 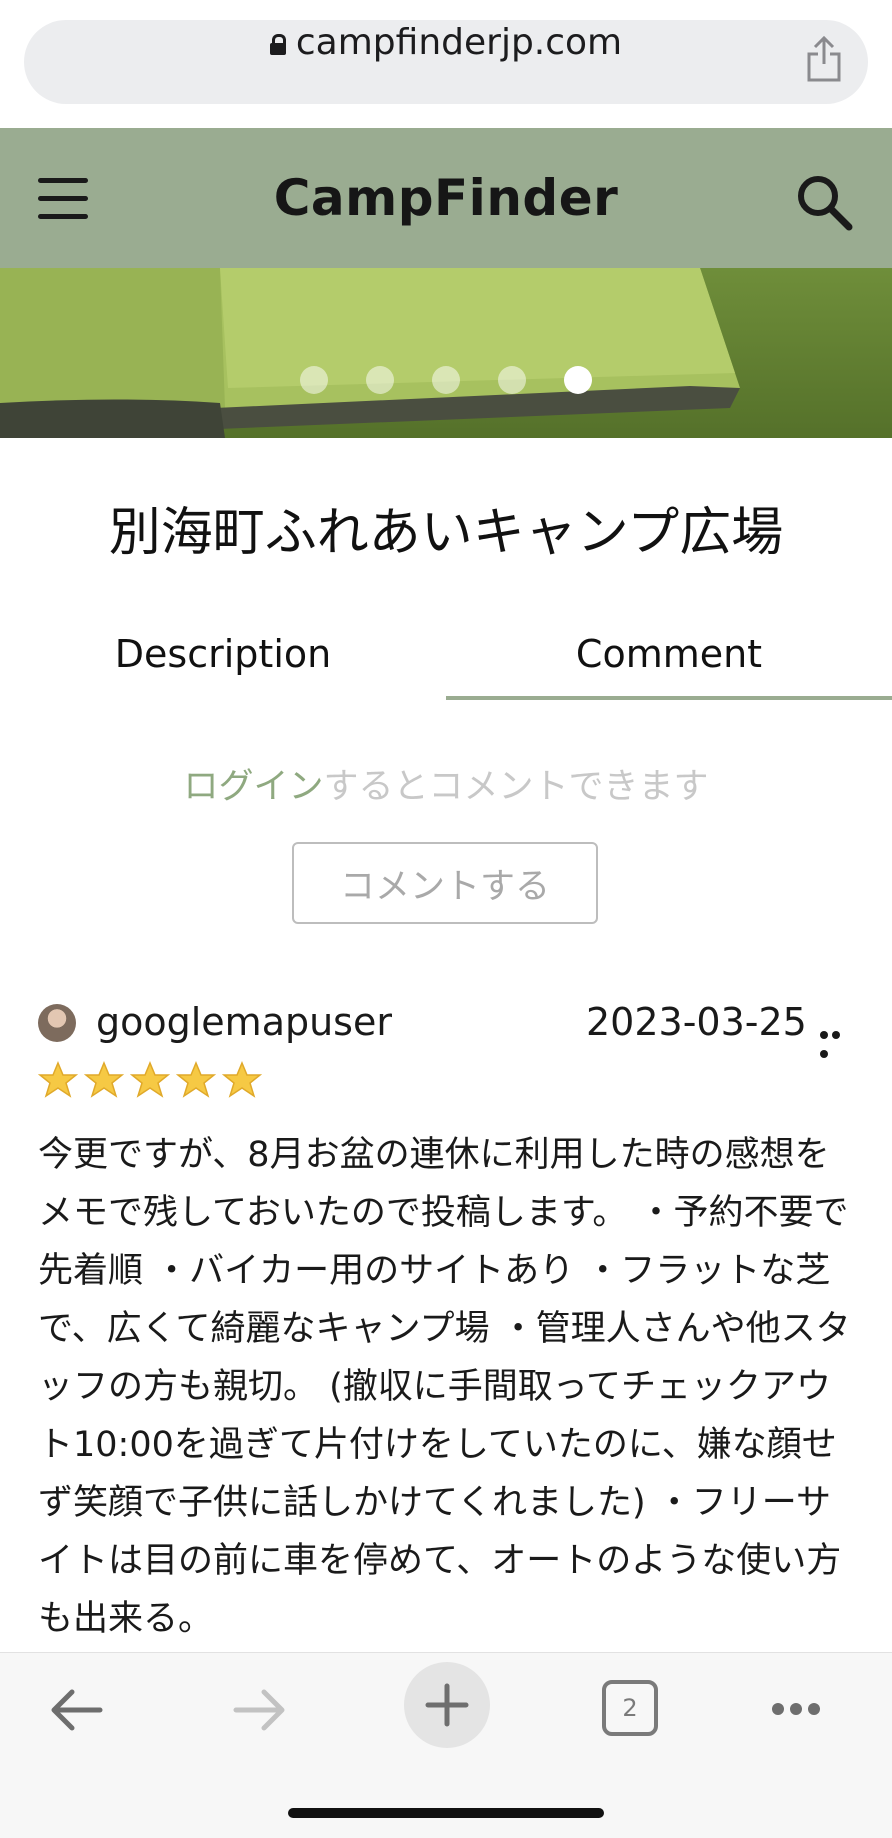 I want to click on login-prompt: ログインするとコメントできます, so click(x=446, y=783).